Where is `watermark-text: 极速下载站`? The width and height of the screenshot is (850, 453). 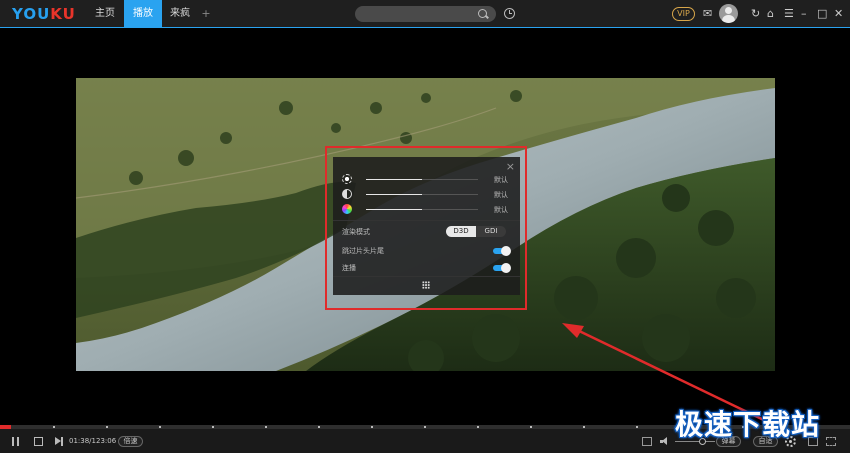 watermark-text: 极速下载站 is located at coordinates (748, 424).